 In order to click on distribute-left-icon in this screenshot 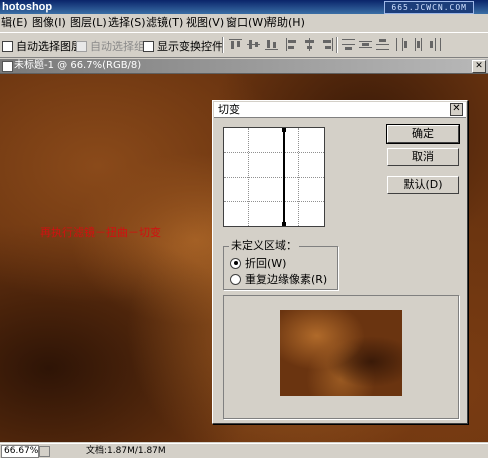, I will do `click(401, 44)`.